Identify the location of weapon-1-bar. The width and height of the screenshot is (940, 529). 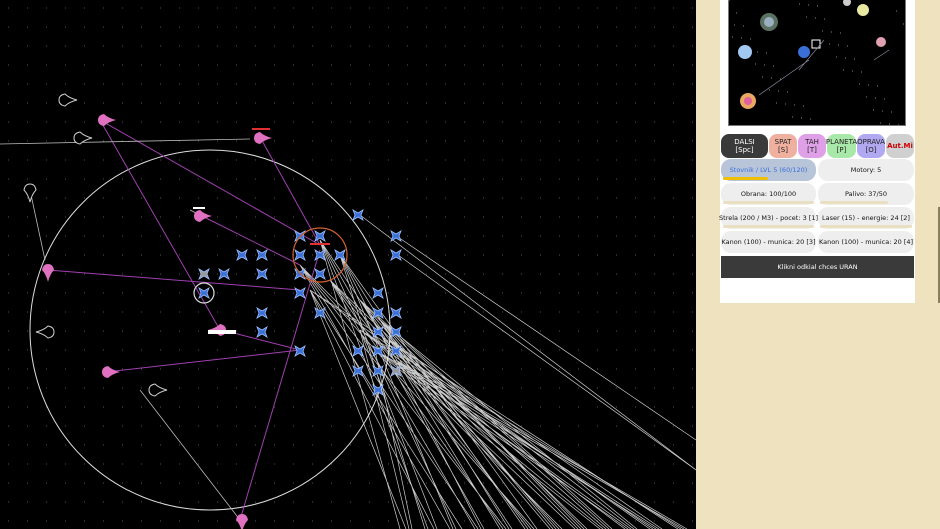
(768, 226).